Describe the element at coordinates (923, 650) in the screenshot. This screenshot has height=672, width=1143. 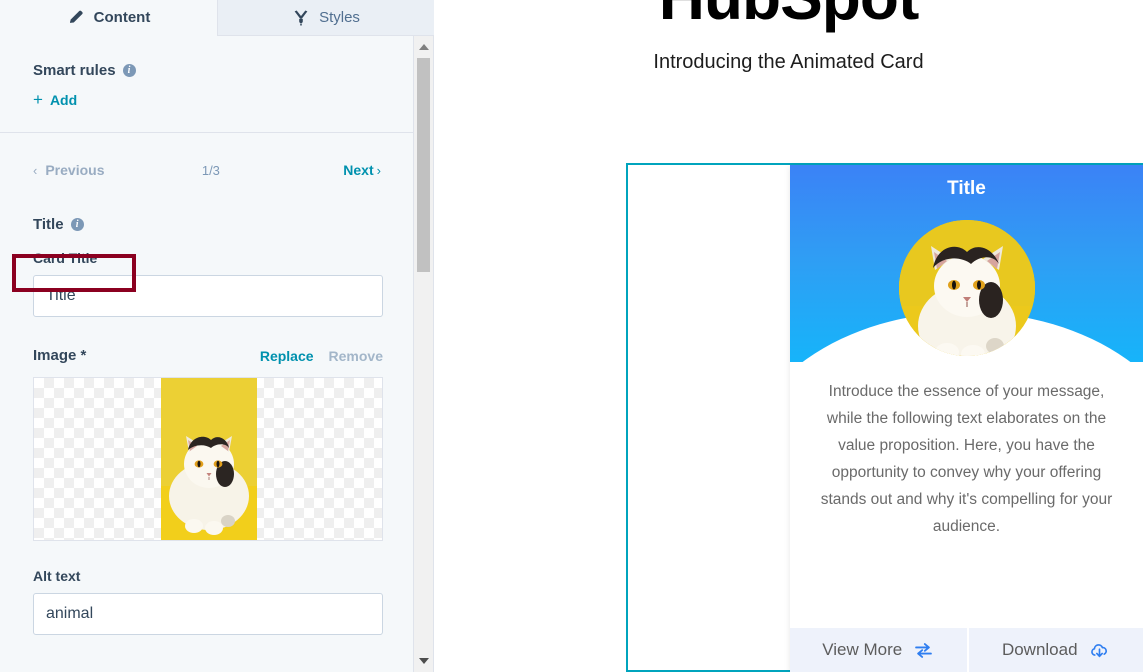
I see `swap-arrows-icon` at that location.